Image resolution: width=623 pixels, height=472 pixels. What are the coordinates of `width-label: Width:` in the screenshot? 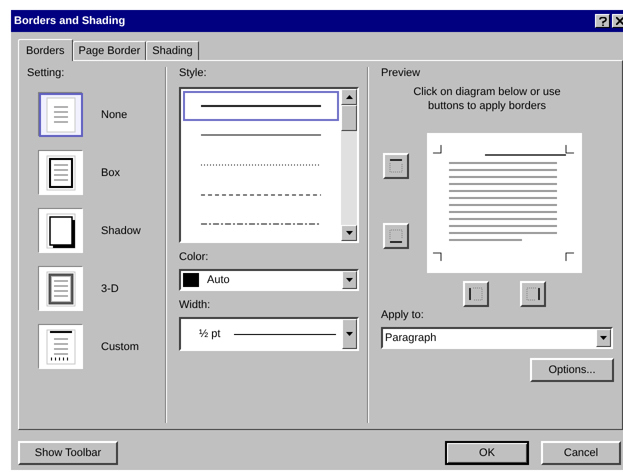 It's located at (195, 306).